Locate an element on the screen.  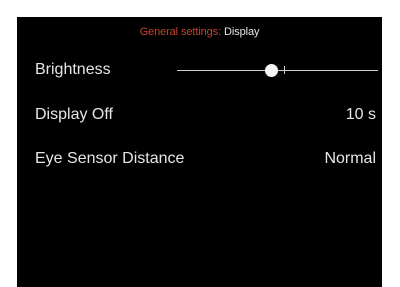
brightness-slider is located at coordinates (277, 70).